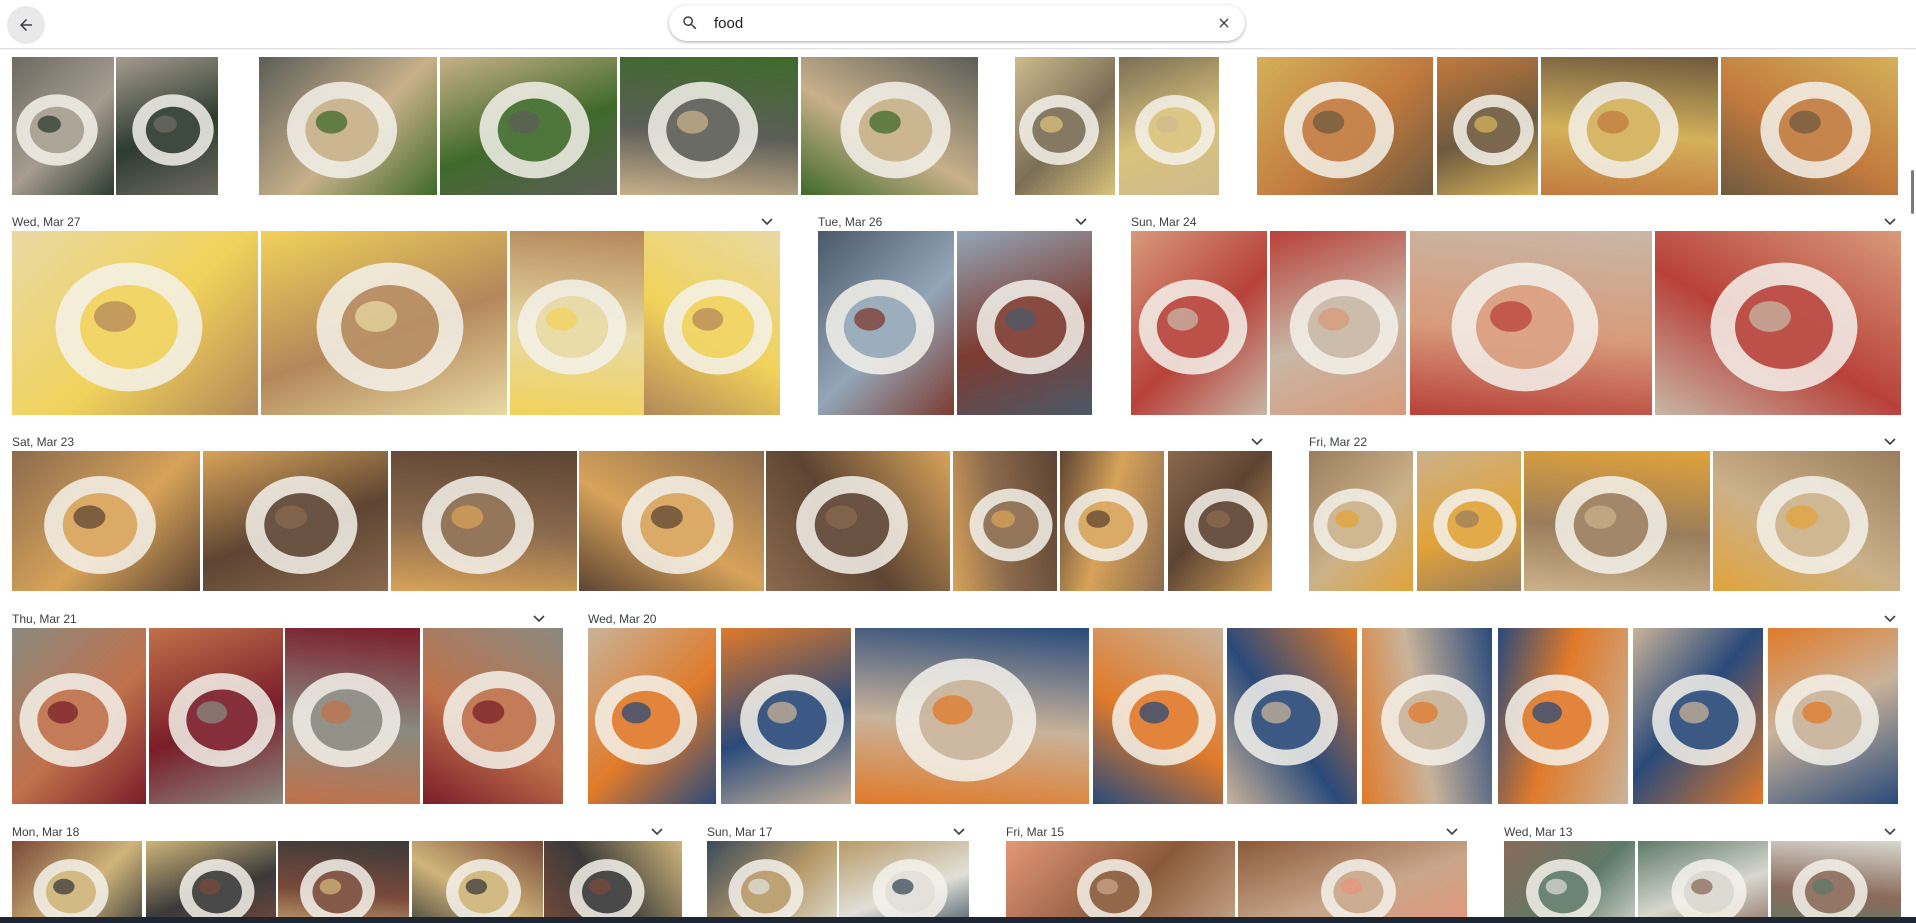 The image size is (1916, 923). What do you see at coordinates (26, 25) in the screenshot?
I see `back-button` at bounding box center [26, 25].